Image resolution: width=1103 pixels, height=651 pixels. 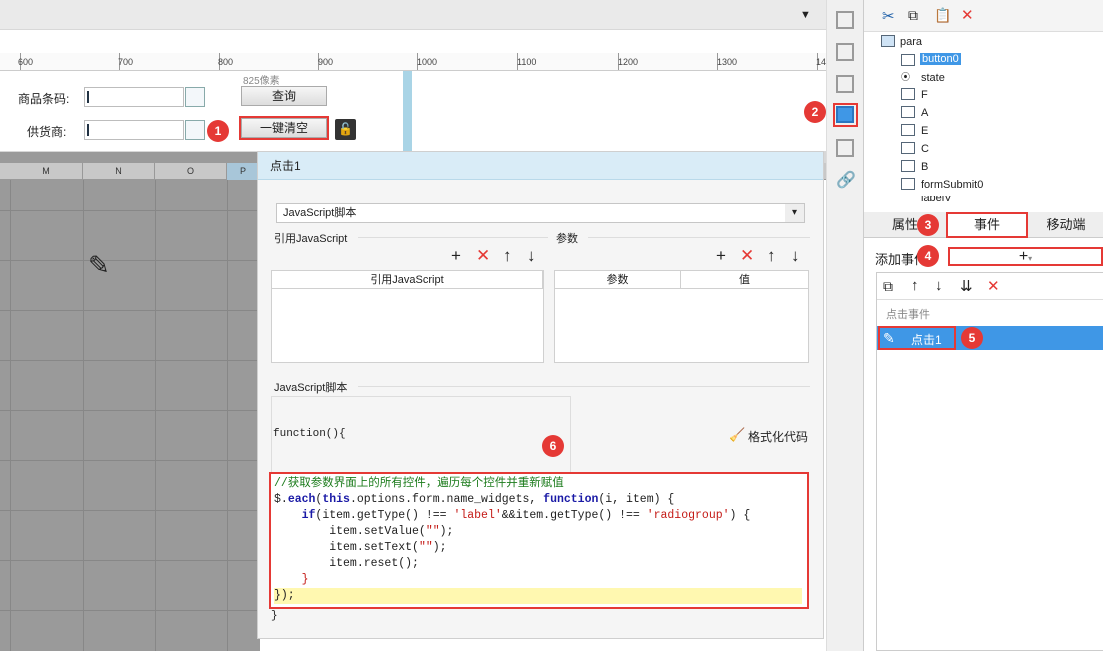 What do you see at coordinates (987, 225) in the screenshot?
I see `tab-events: 事件` at bounding box center [987, 225].